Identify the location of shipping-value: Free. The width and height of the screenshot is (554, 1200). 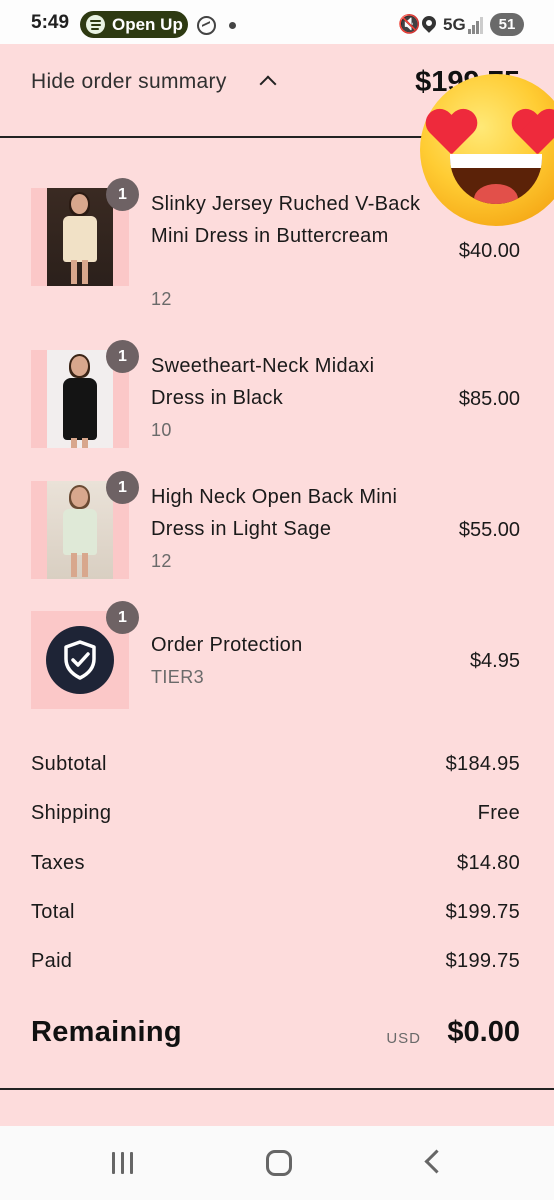
(498, 813).